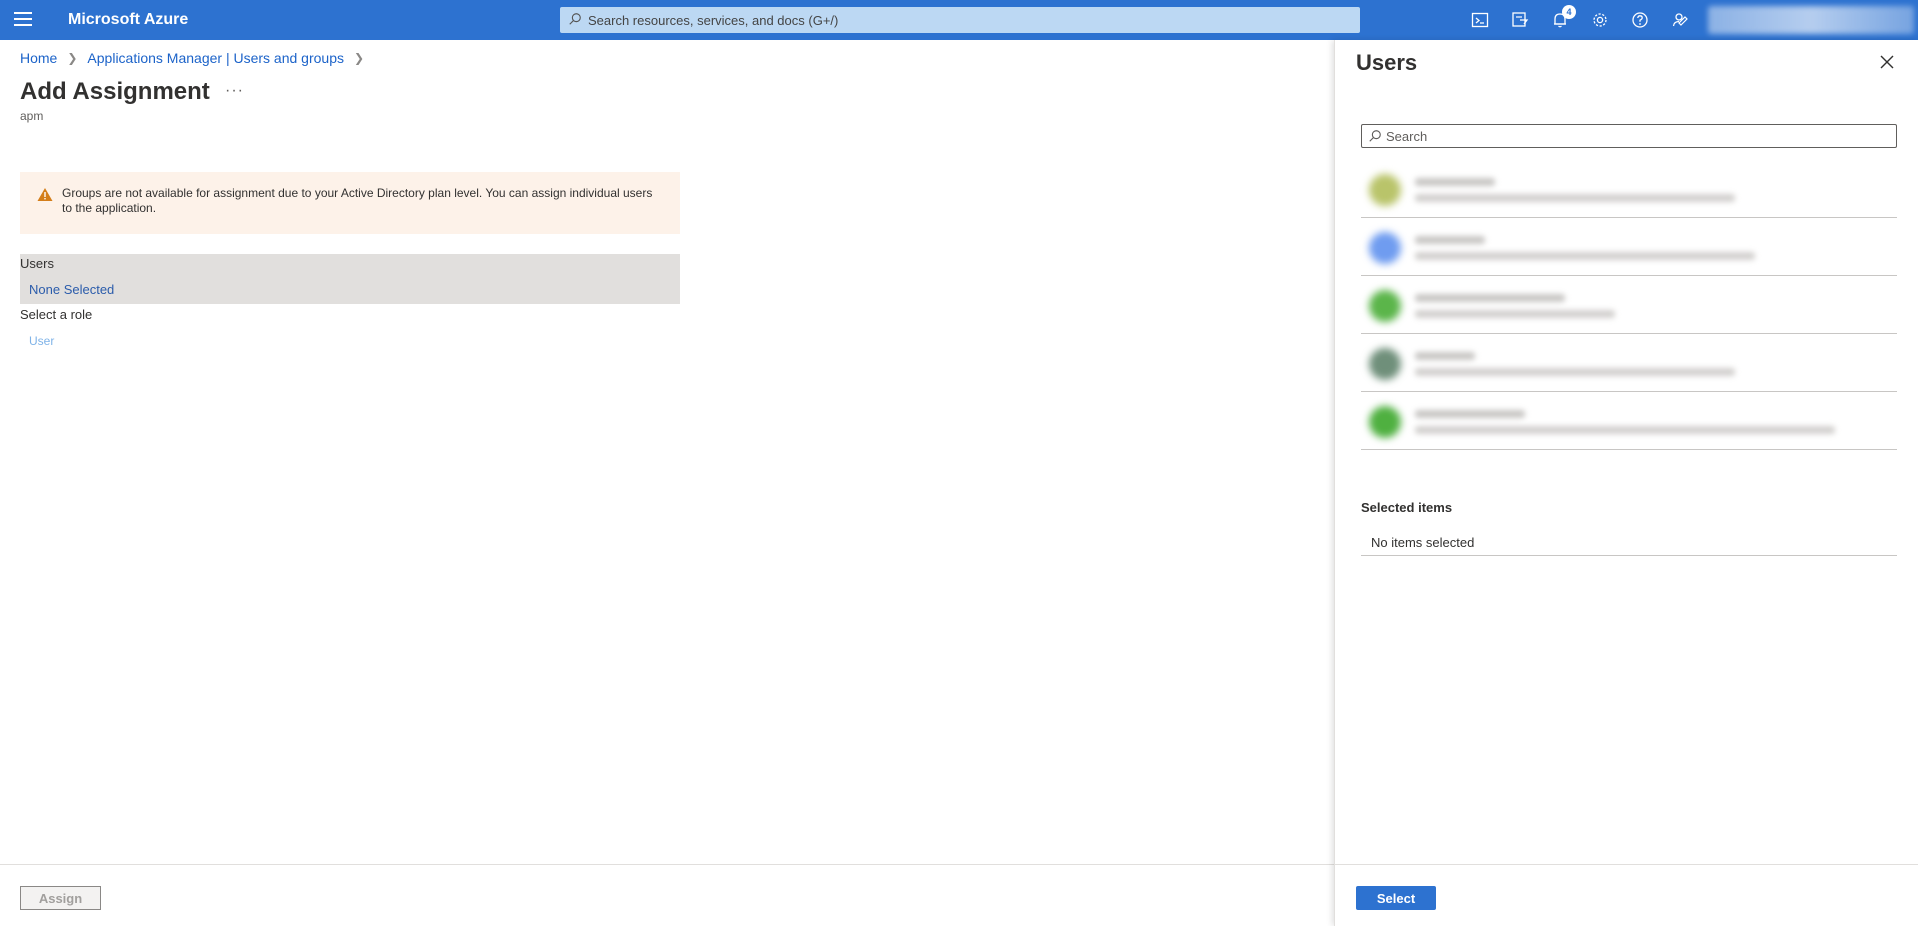 The height and width of the screenshot is (926, 1918). Describe the element at coordinates (23, 20) in the screenshot. I see `menu-icon` at that location.